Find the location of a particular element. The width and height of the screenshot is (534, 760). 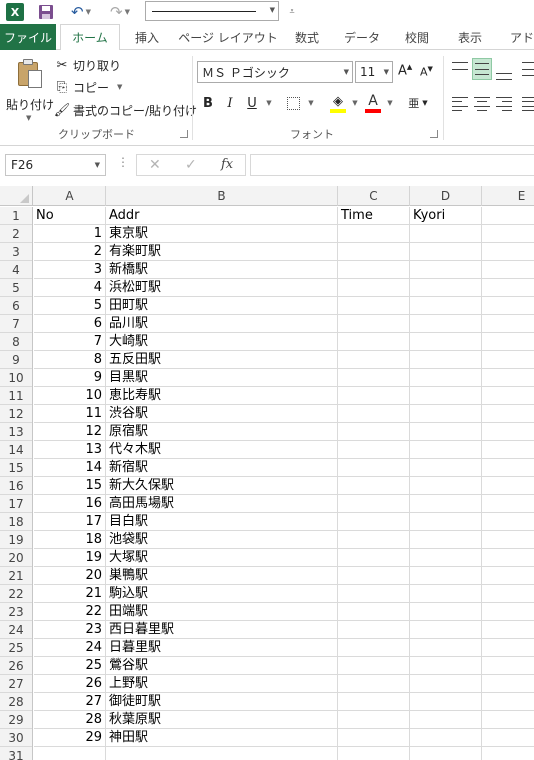

row-header: 10 is located at coordinates (16, 378).